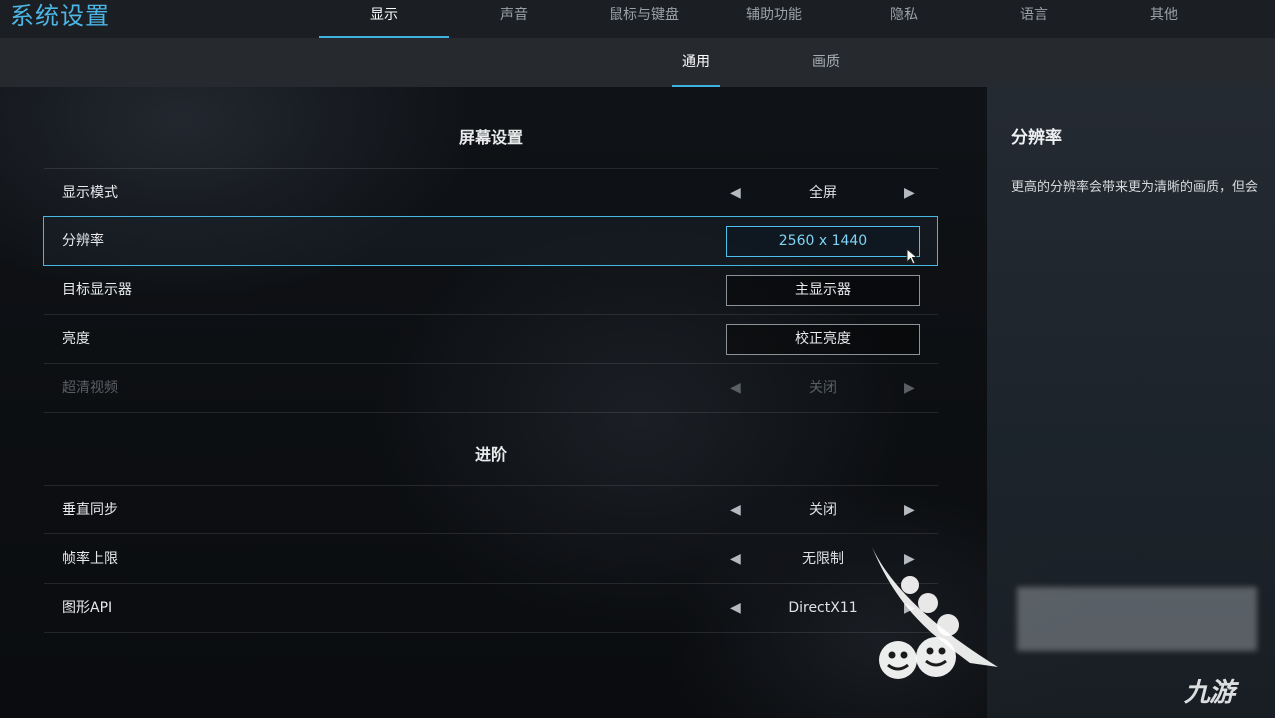 This screenshot has width=1275, height=718. I want to click on top-bar: 系统设置 显示 声音 鼠标与键盘 辅助功能 隐私 语言 其他, so click(637, 19).